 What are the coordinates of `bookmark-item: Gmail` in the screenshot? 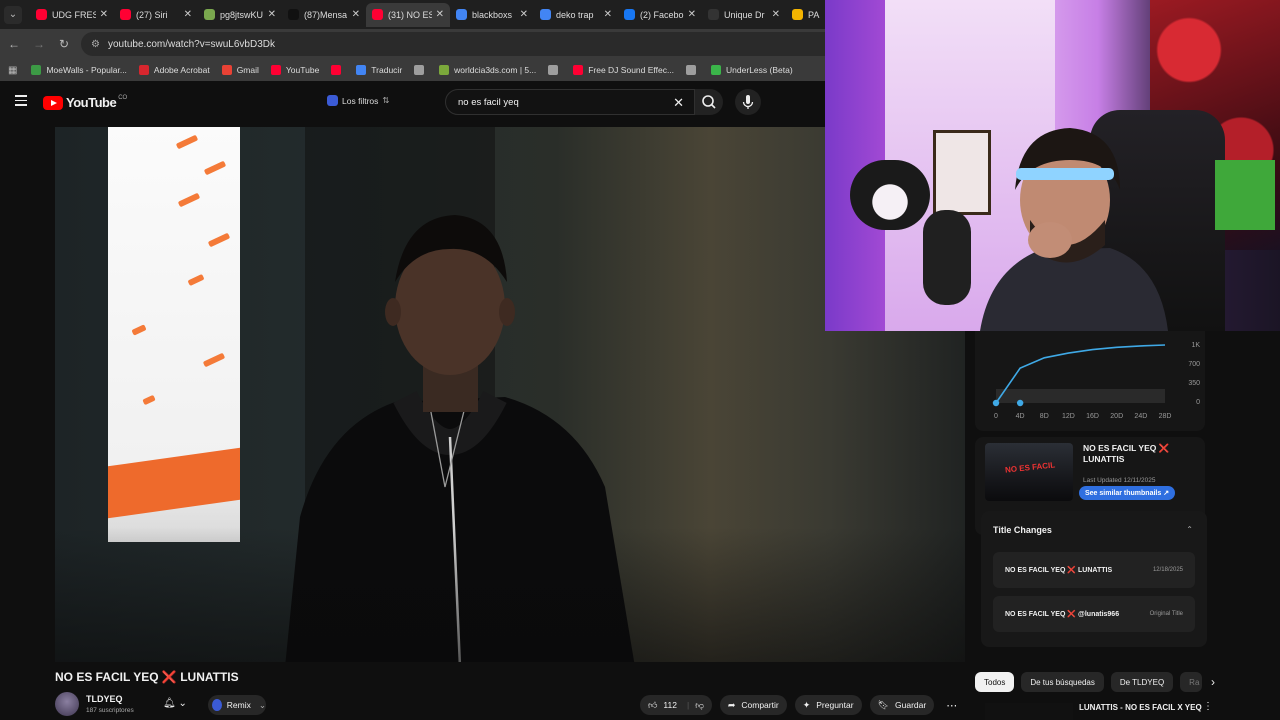 It's located at (240, 70).